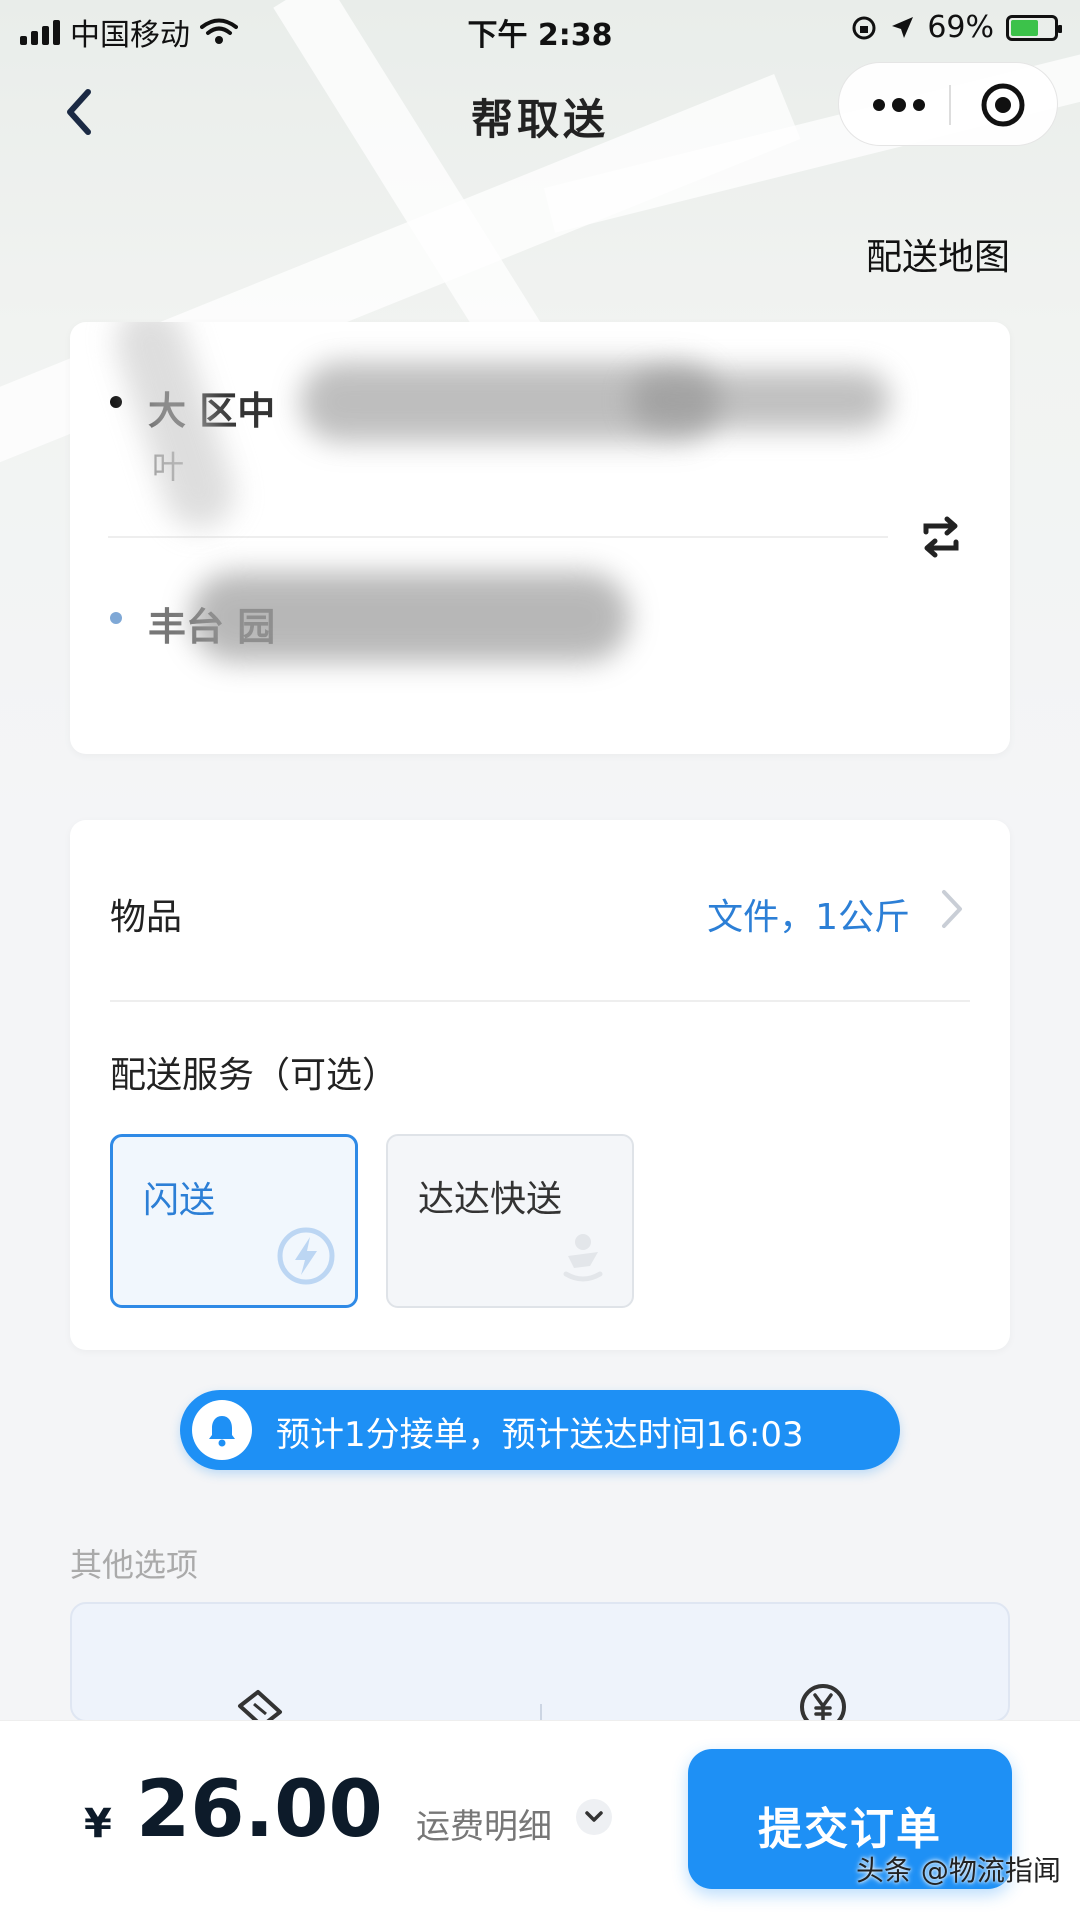 This screenshot has width=1080, height=1920. I want to click on status-bar: 中国移动 下午 2:38 69%, so click(540, 28).